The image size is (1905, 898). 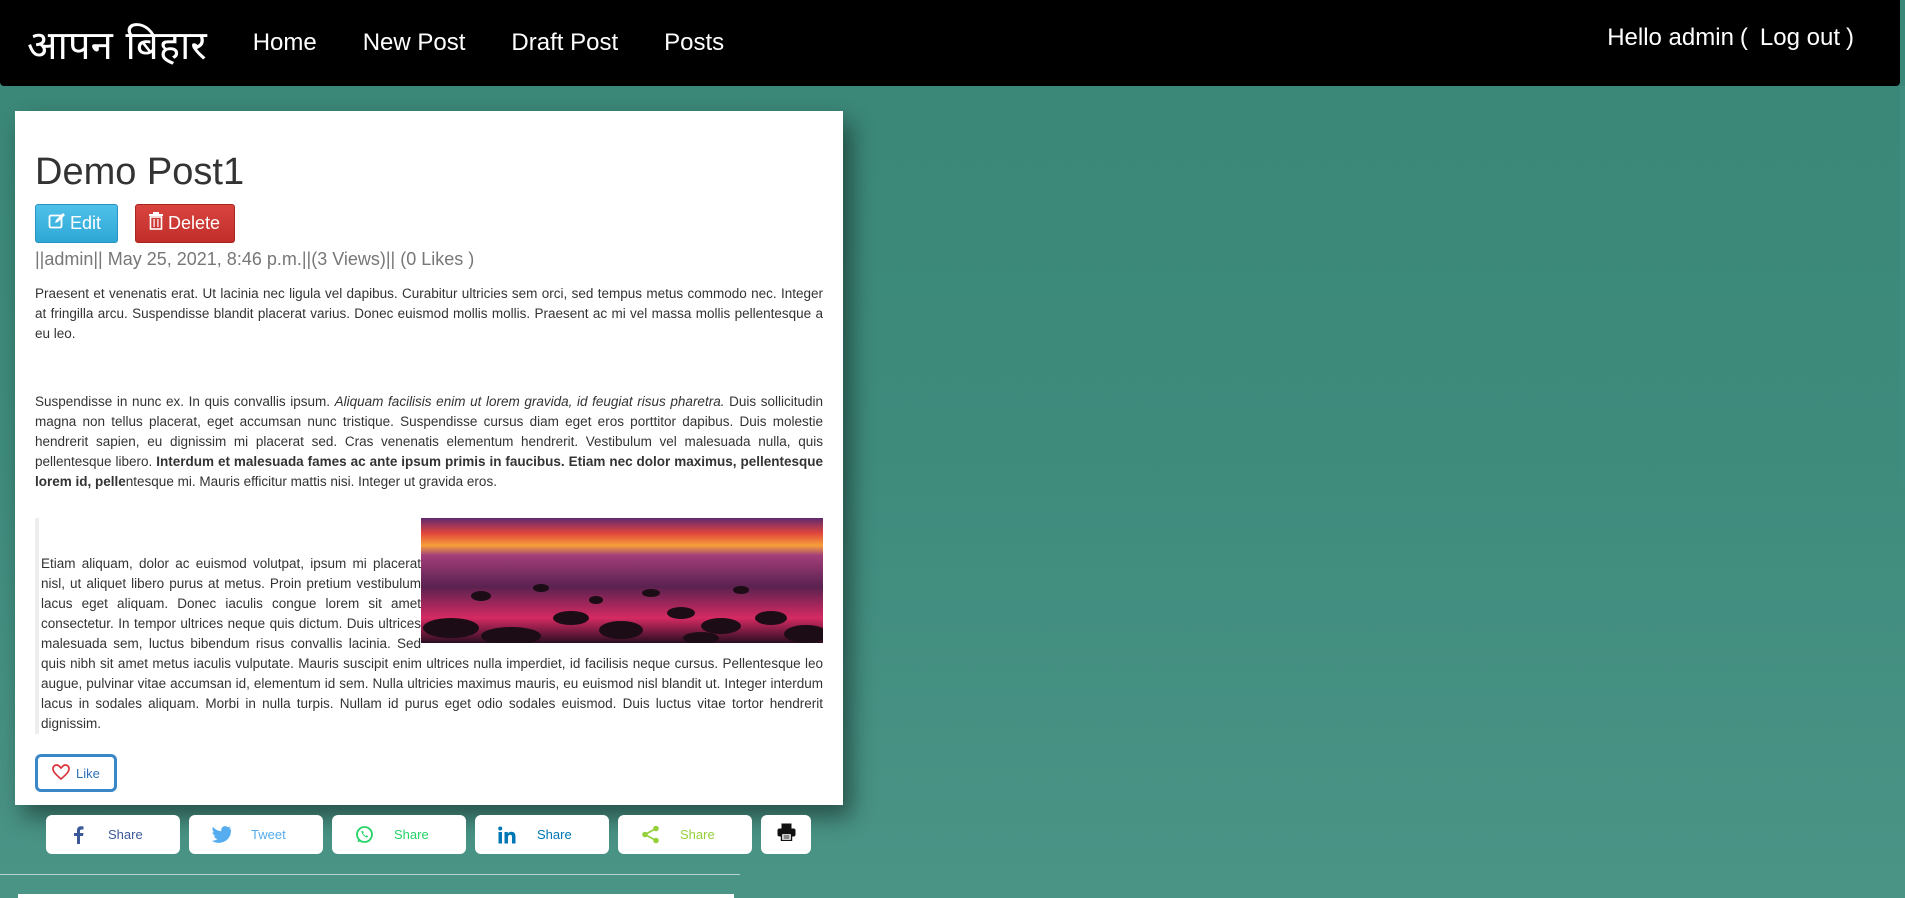 I want to click on edit-icon, so click(x=57, y=223).